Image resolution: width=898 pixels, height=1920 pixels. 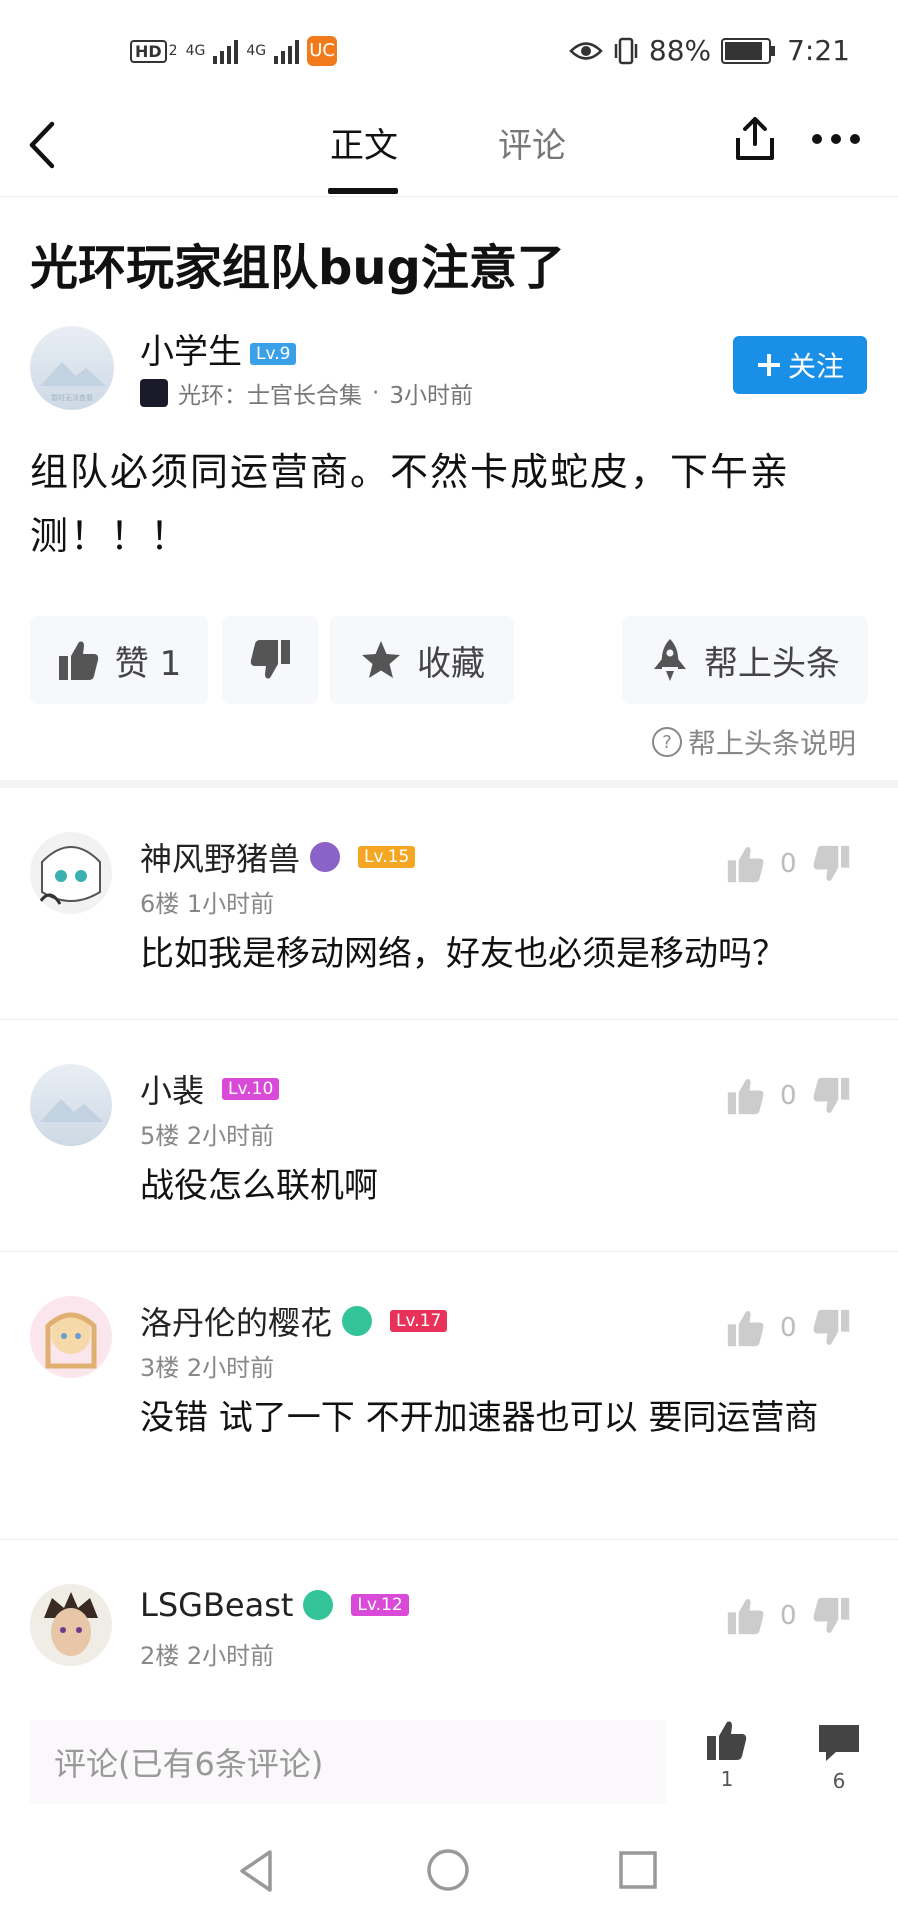 What do you see at coordinates (216, 1605) in the screenshot?
I see `commenter-name: LSGBeast` at bounding box center [216, 1605].